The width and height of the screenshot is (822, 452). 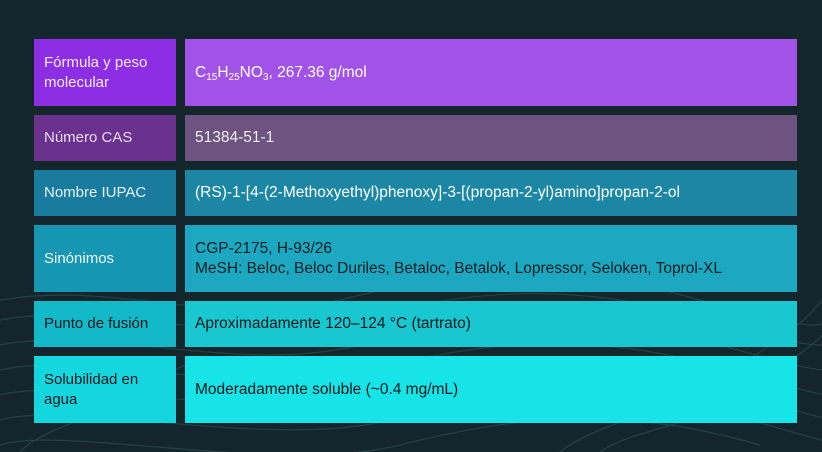 I want to click on value-cas-number: 51384-51-1, so click(x=491, y=138).